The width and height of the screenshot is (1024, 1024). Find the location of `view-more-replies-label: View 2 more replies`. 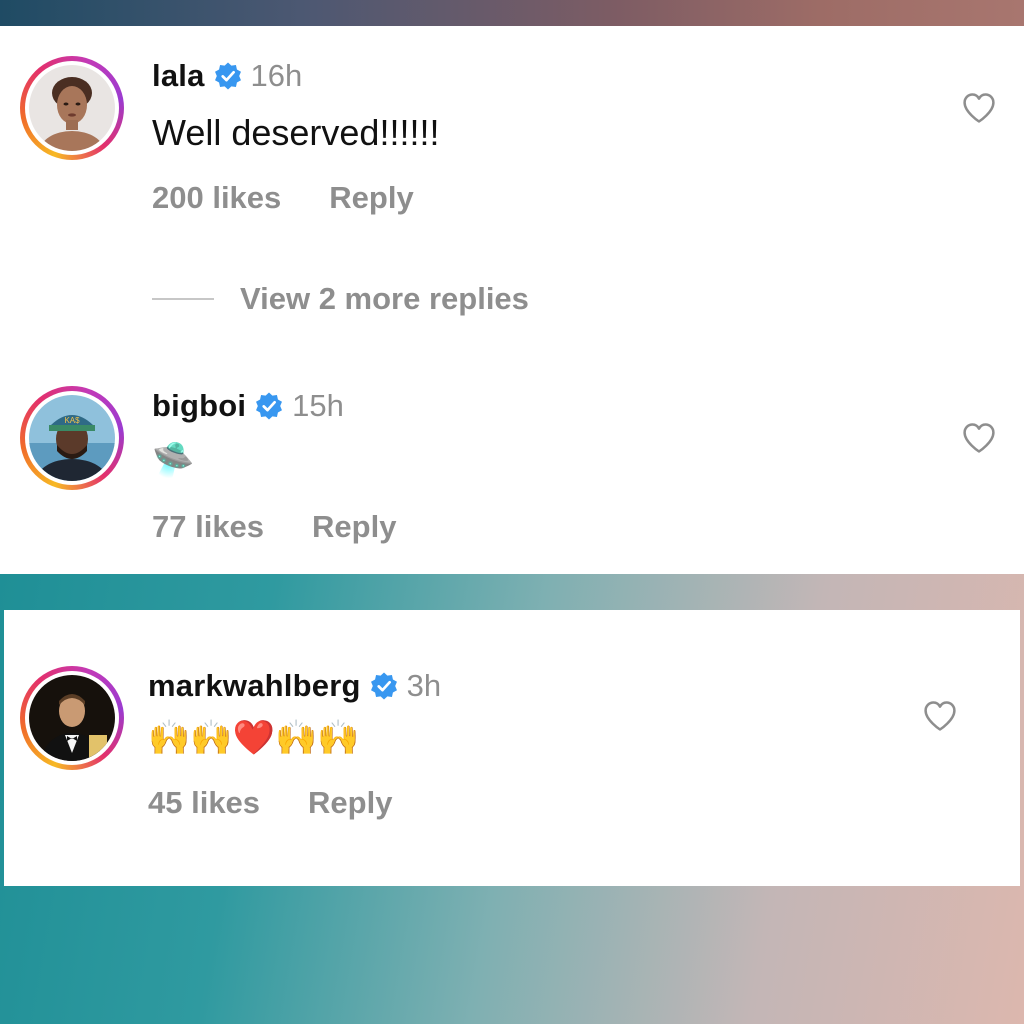

view-more-replies-label: View 2 more replies is located at coordinates (384, 298).